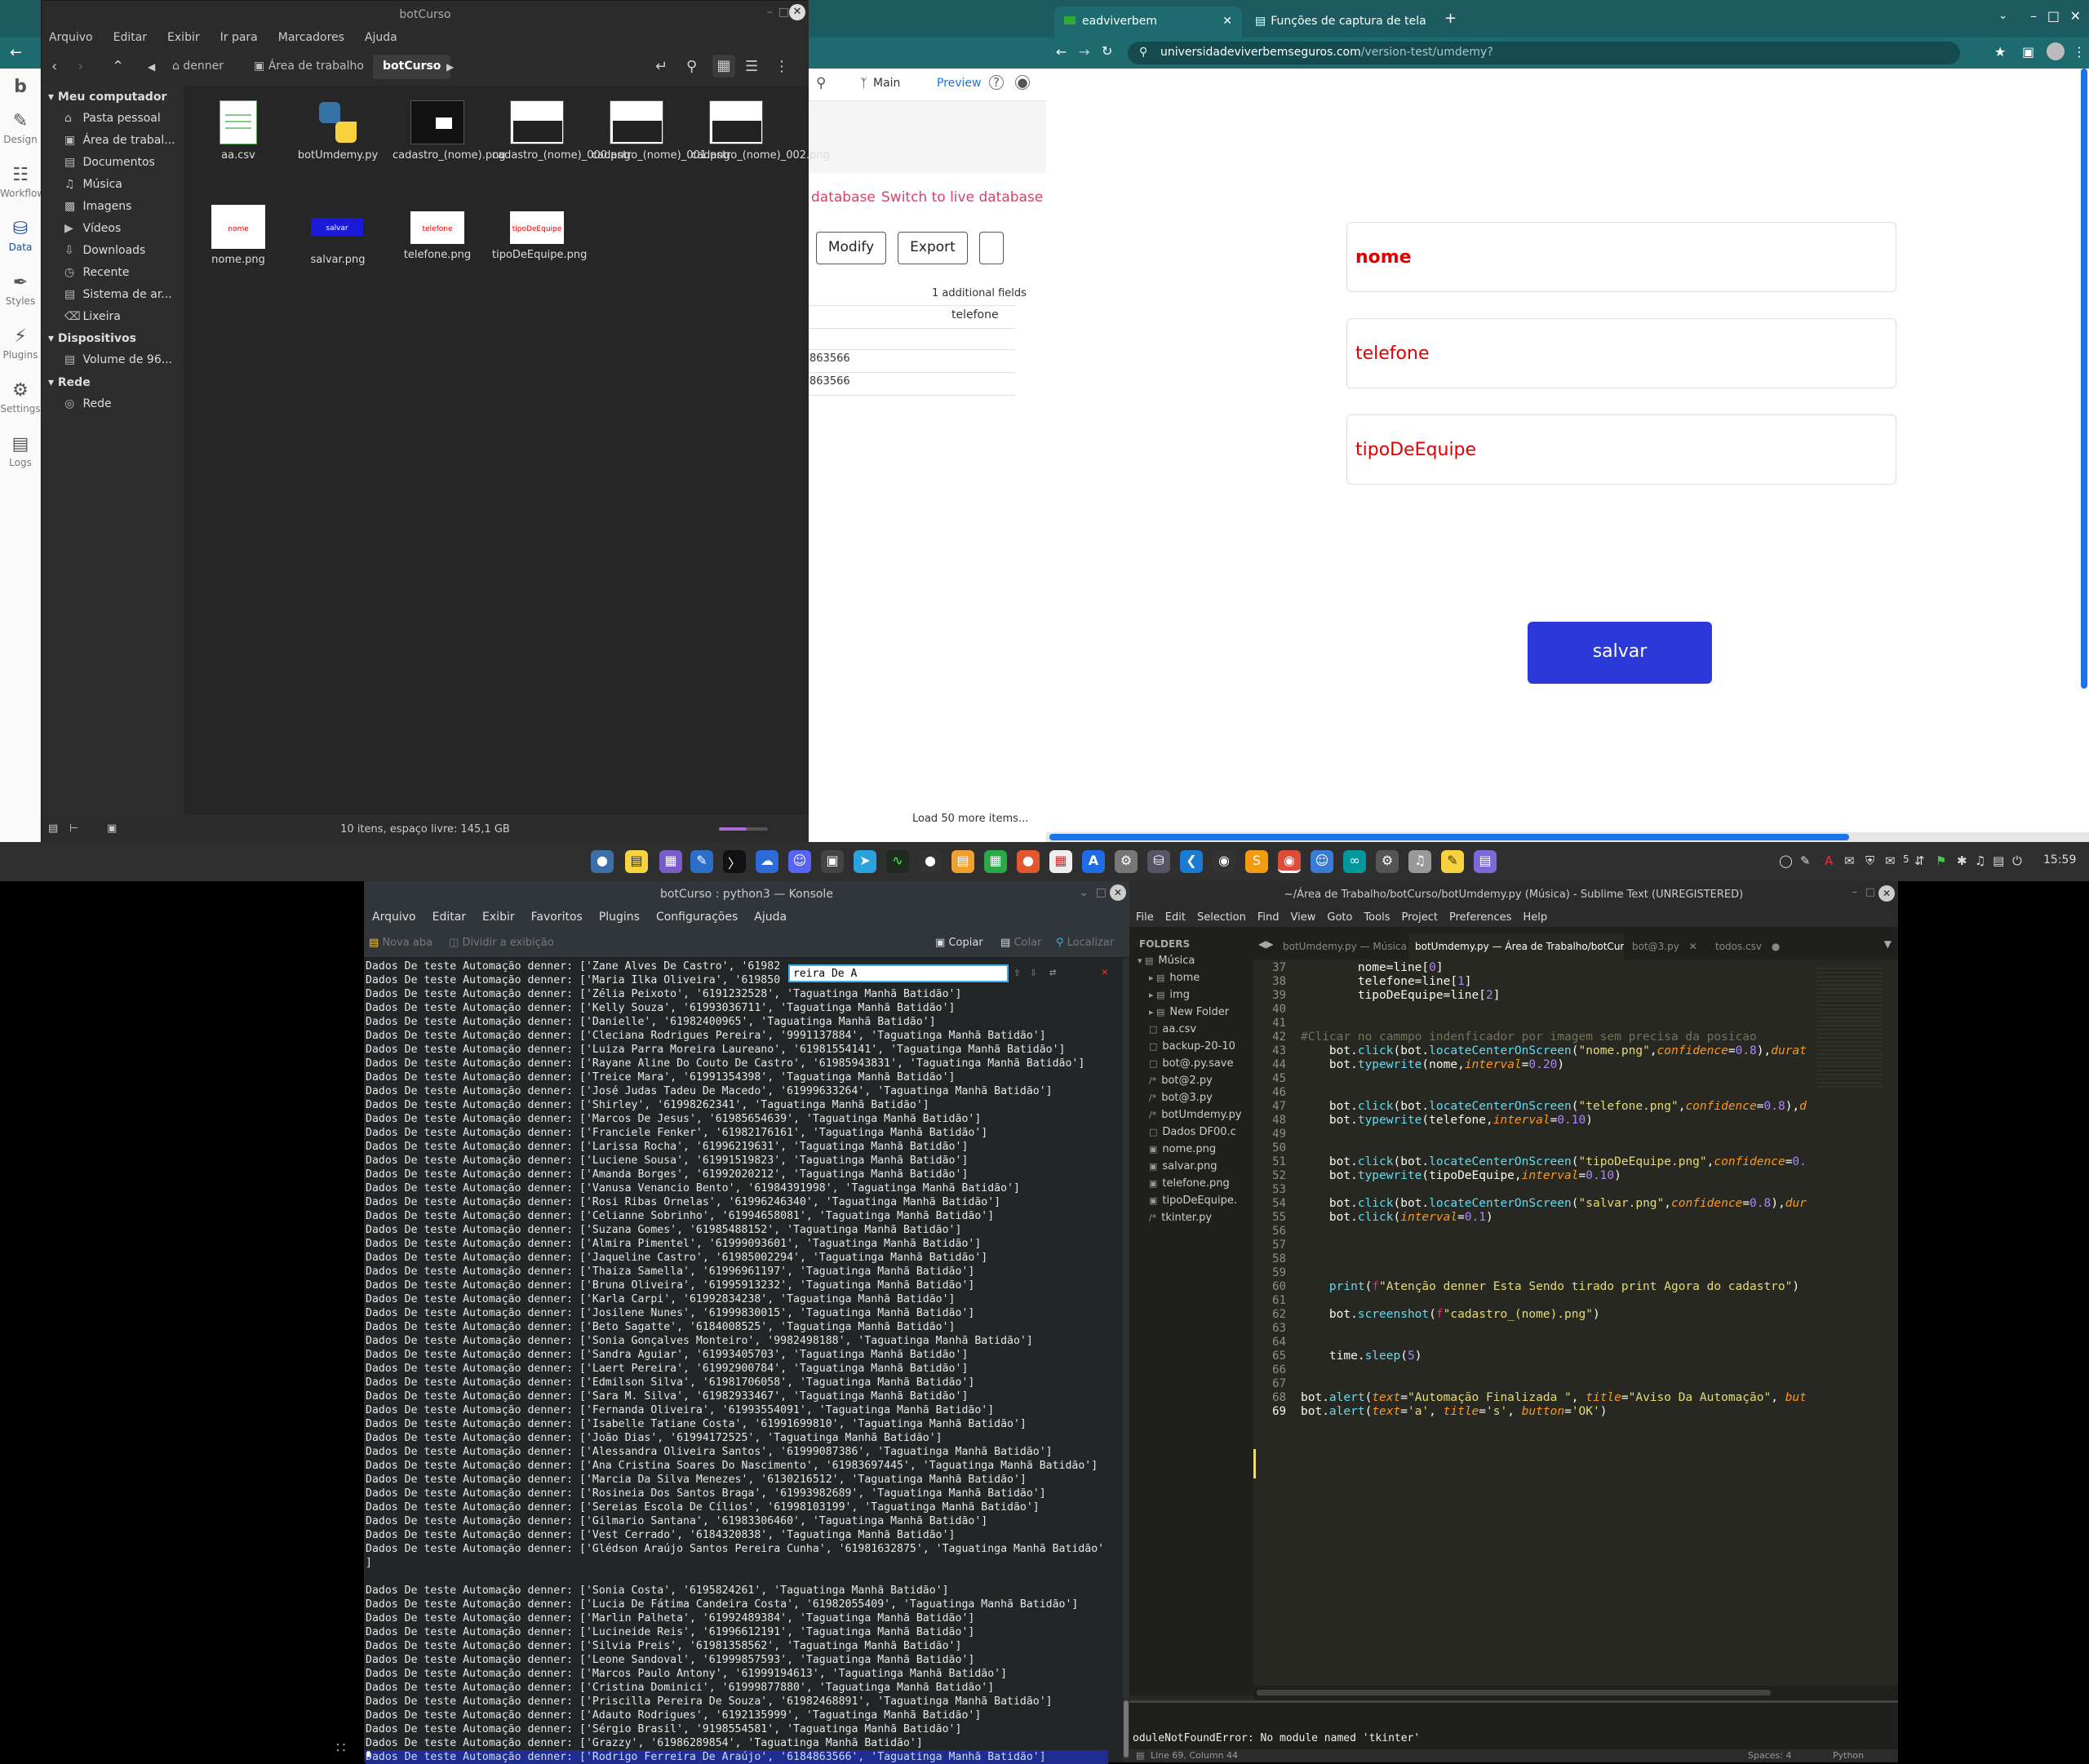 Image resolution: width=2089 pixels, height=1764 pixels. What do you see at coordinates (309, 67) in the screenshot?
I see `crumb-desktop: ▣ Área de trabalho` at bounding box center [309, 67].